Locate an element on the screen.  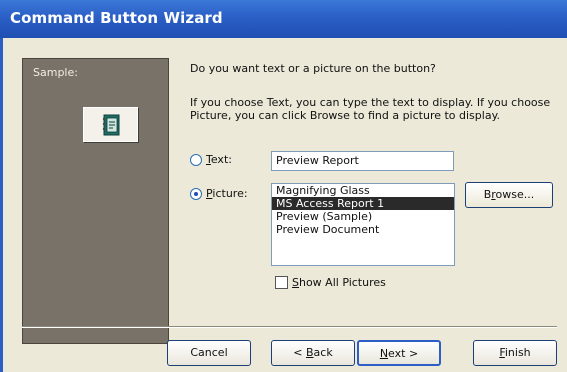
finish-button: Finish is located at coordinates (515, 353).